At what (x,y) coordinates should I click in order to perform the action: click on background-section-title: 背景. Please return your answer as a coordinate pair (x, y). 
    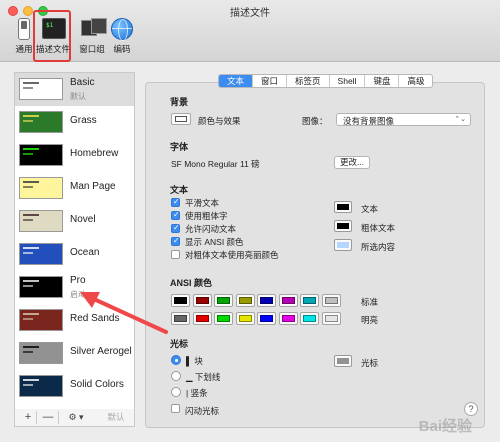
    Looking at the image, I should click on (179, 102).